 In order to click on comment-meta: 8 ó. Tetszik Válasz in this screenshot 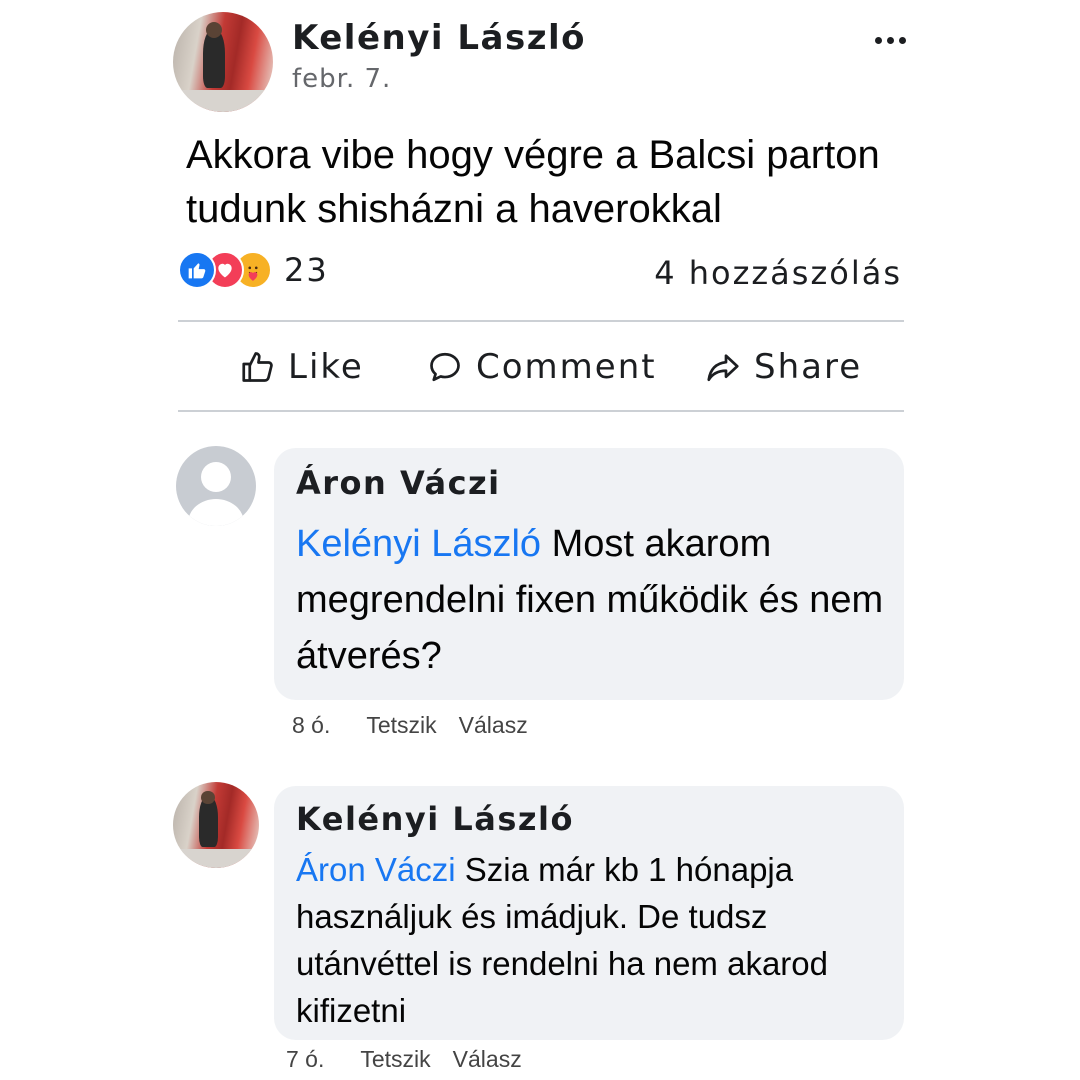, I will do `click(410, 725)`.